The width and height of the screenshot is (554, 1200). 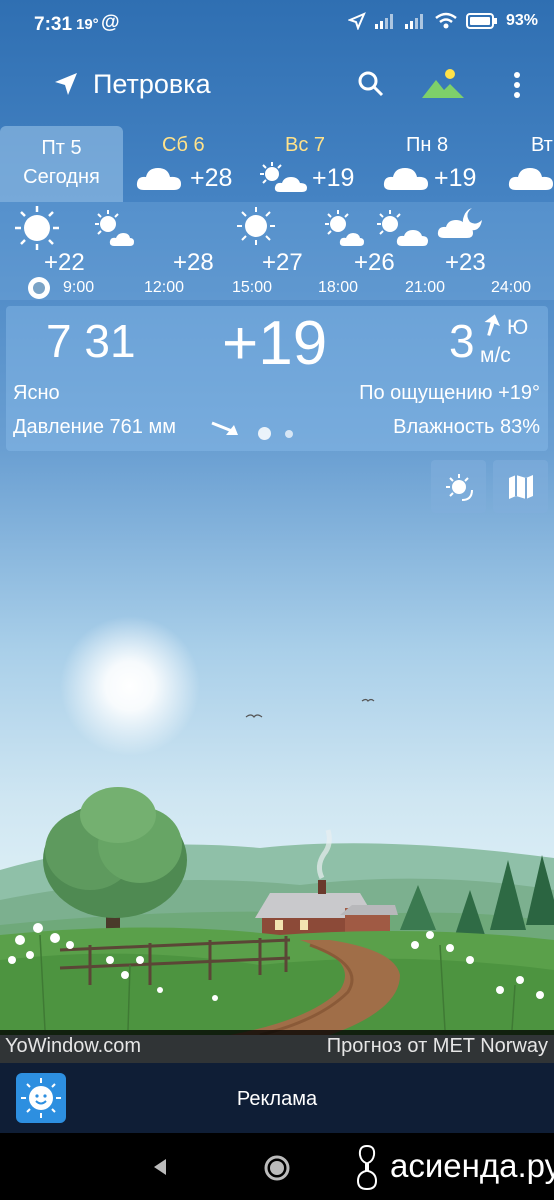 I want to click on hour-time: 18:00, so click(x=338, y=287).